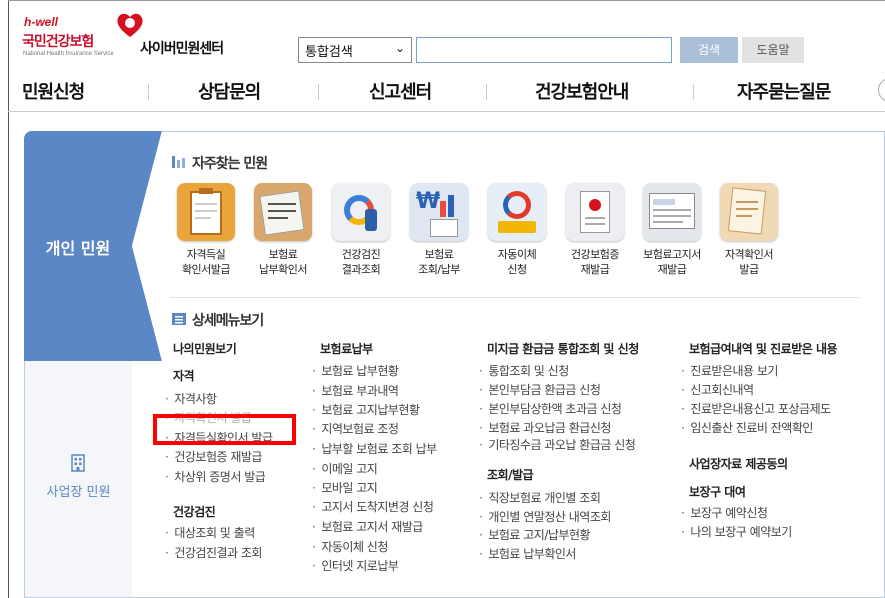 This screenshot has width=885, height=598. What do you see at coordinates (373, 506) in the screenshot?
I see `link-premium-item: 고지서 도착지변경 신청` at bounding box center [373, 506].